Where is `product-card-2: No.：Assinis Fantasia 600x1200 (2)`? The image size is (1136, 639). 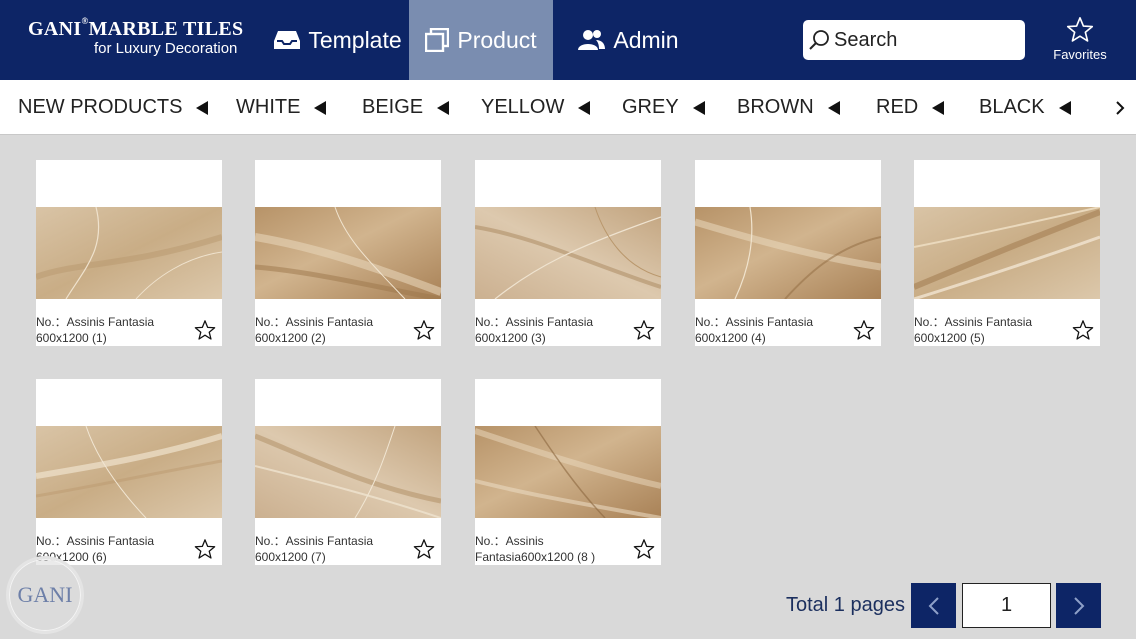
product-card-2: No.：Assinis Fantasia 600x1200 (2) is located at coordinates (348, 253).